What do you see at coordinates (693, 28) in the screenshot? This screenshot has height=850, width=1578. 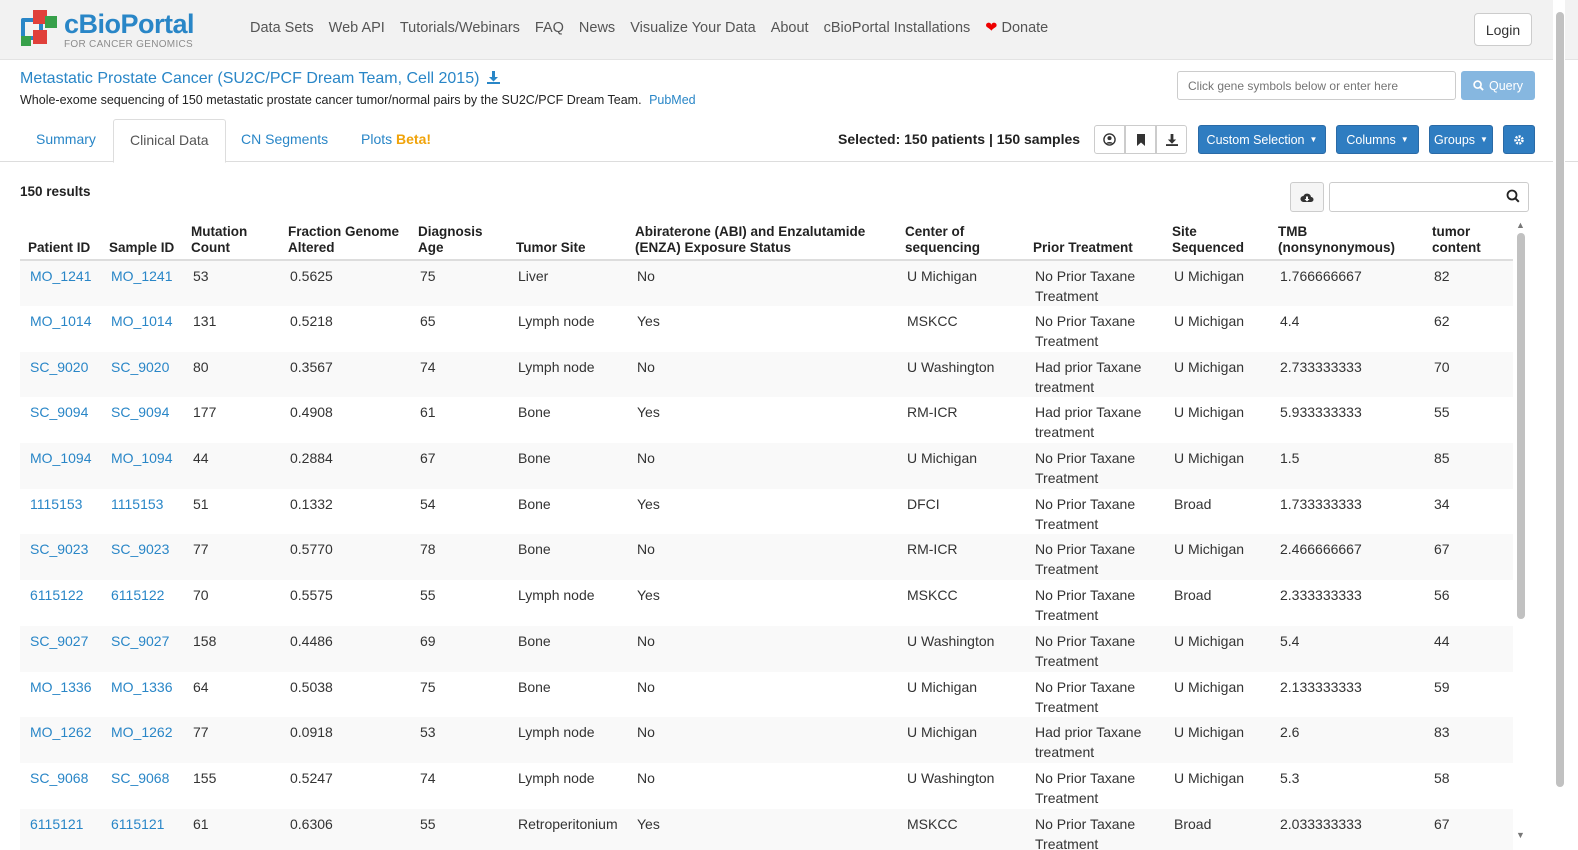 I see `nav-visualize: Visualize Your Data` at bounding box center [693, 28].